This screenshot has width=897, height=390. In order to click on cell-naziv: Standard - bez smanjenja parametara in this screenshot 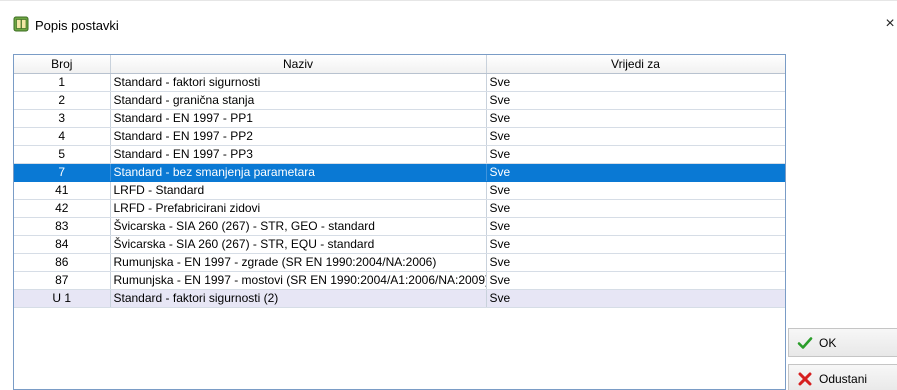, I will do `click(298, 172)`.